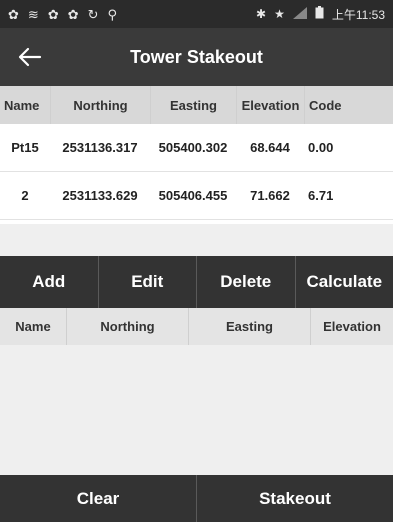 The height and width of the screenshot is (522, 393). I want to click on stakeout-button: Stakeout, so click(295, 498).